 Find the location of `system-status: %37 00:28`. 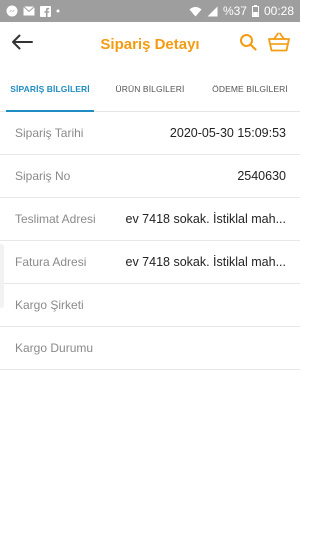

system-status: %37 00:28 is located at coordinates (241, 11).